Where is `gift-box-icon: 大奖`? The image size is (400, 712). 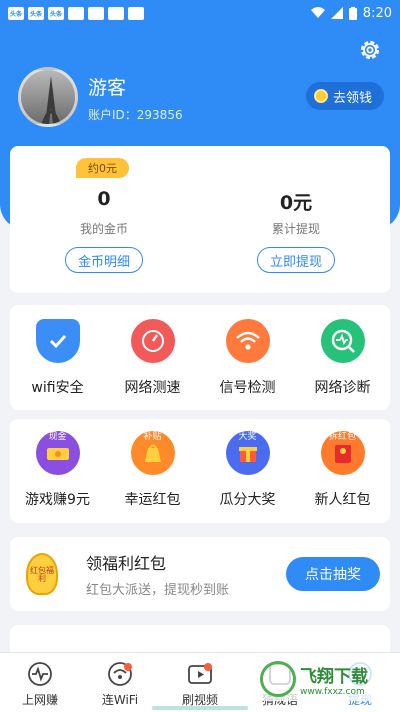 gift-box-icon: 大奖 is located at coordinates (247, 453).